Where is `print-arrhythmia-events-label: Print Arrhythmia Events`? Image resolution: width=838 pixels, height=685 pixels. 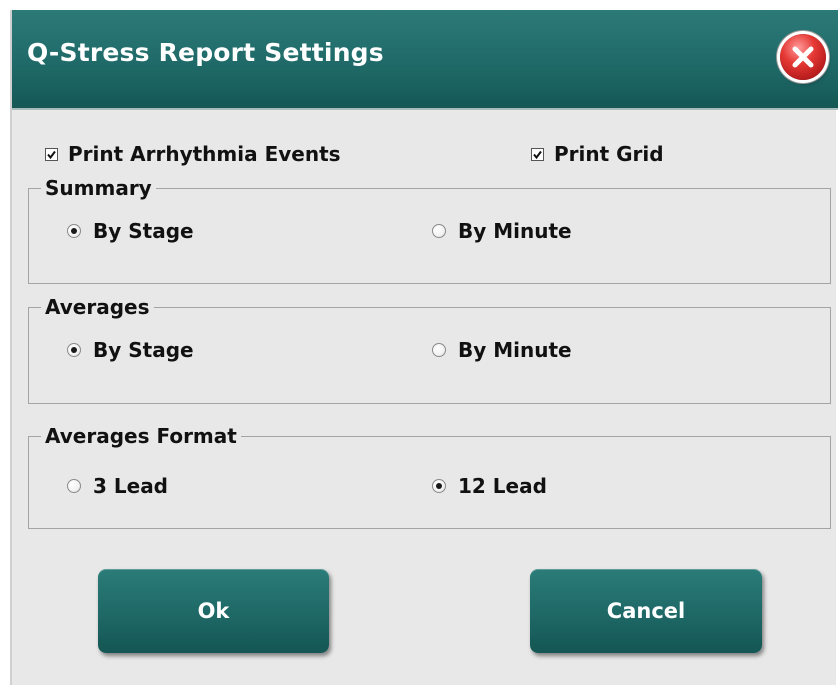 print-arrhythmia-events-label: Print Arrhythmia Events is located at coordinates (204, 154).